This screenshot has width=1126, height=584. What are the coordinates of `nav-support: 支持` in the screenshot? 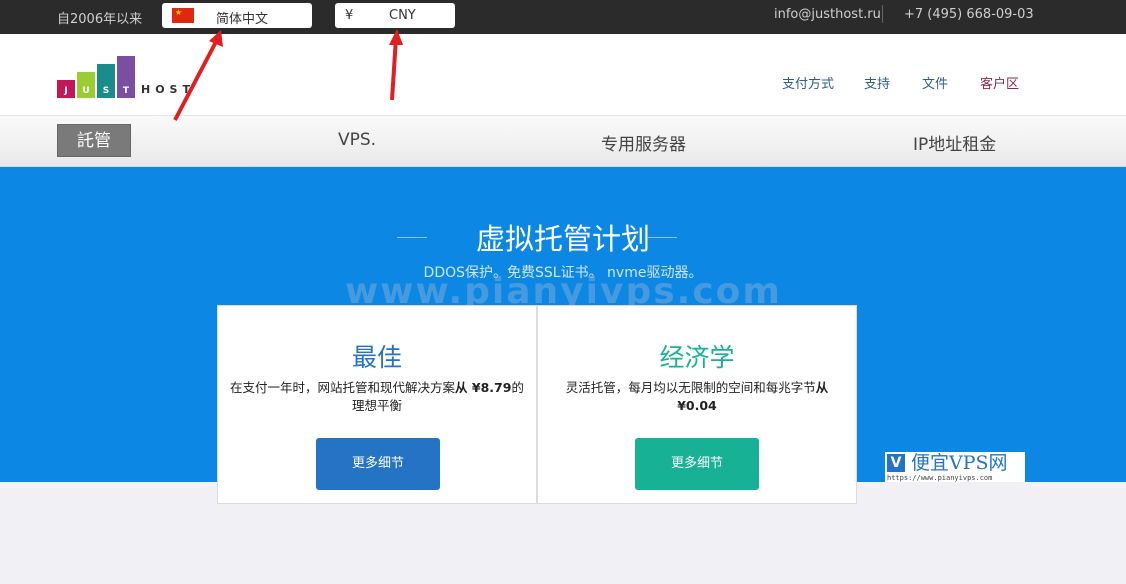 It's located at (877, 82).